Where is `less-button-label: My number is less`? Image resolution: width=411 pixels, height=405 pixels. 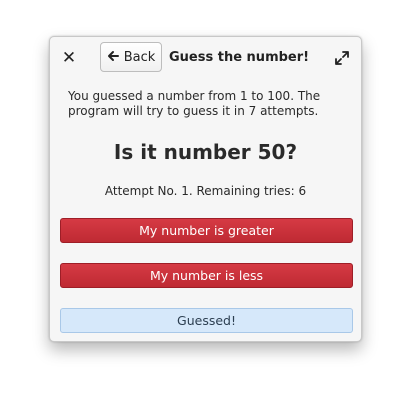 less-button-label: My number is less is located at coordinates (206, 275).